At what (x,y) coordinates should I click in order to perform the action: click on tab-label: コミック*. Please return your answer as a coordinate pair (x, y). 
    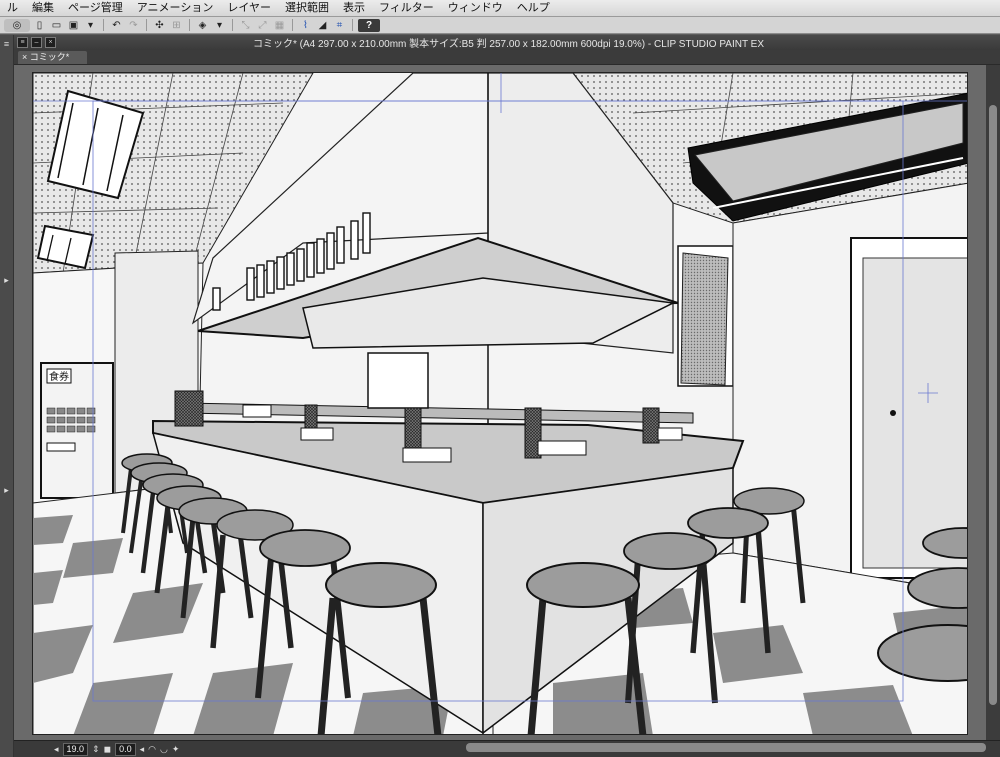
    Looking at the image, I should click on (49, 57).